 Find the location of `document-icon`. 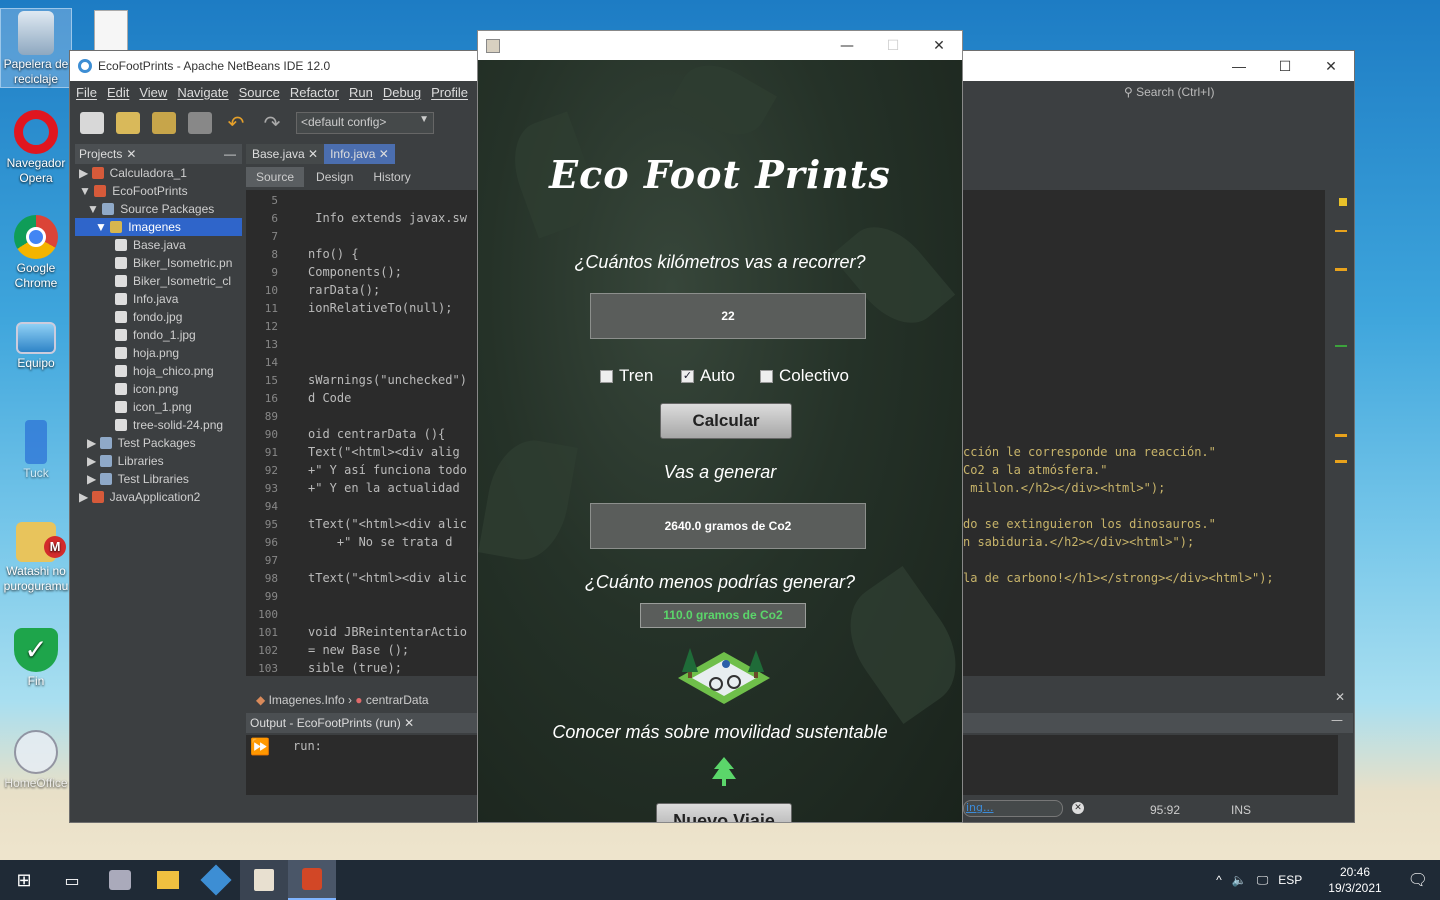

document-icon is located at coordinates (111, 31).